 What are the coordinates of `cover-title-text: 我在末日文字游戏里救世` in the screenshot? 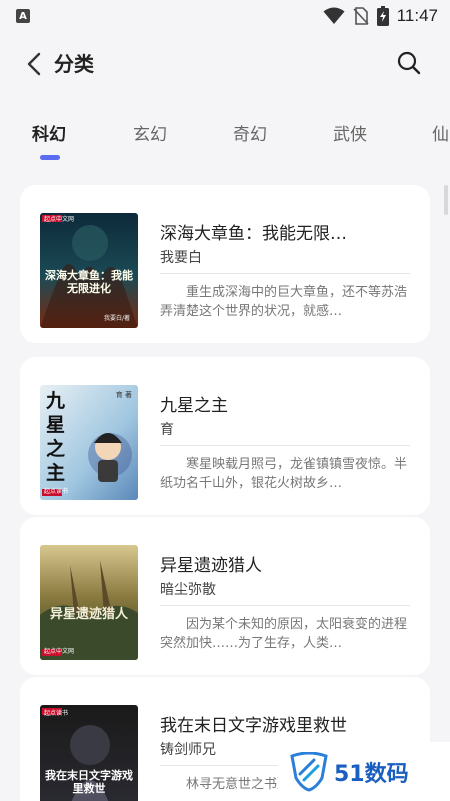 It's located at (89, 782).